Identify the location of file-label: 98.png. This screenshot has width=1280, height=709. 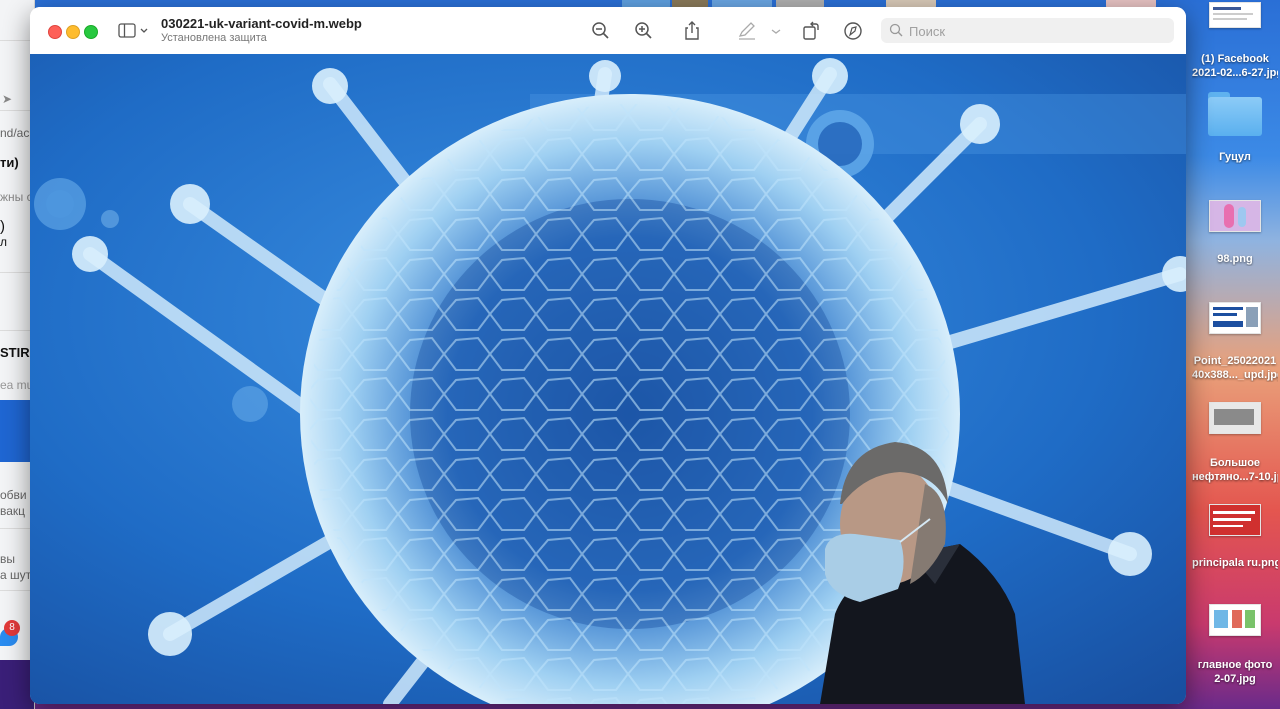
(1235, 259).